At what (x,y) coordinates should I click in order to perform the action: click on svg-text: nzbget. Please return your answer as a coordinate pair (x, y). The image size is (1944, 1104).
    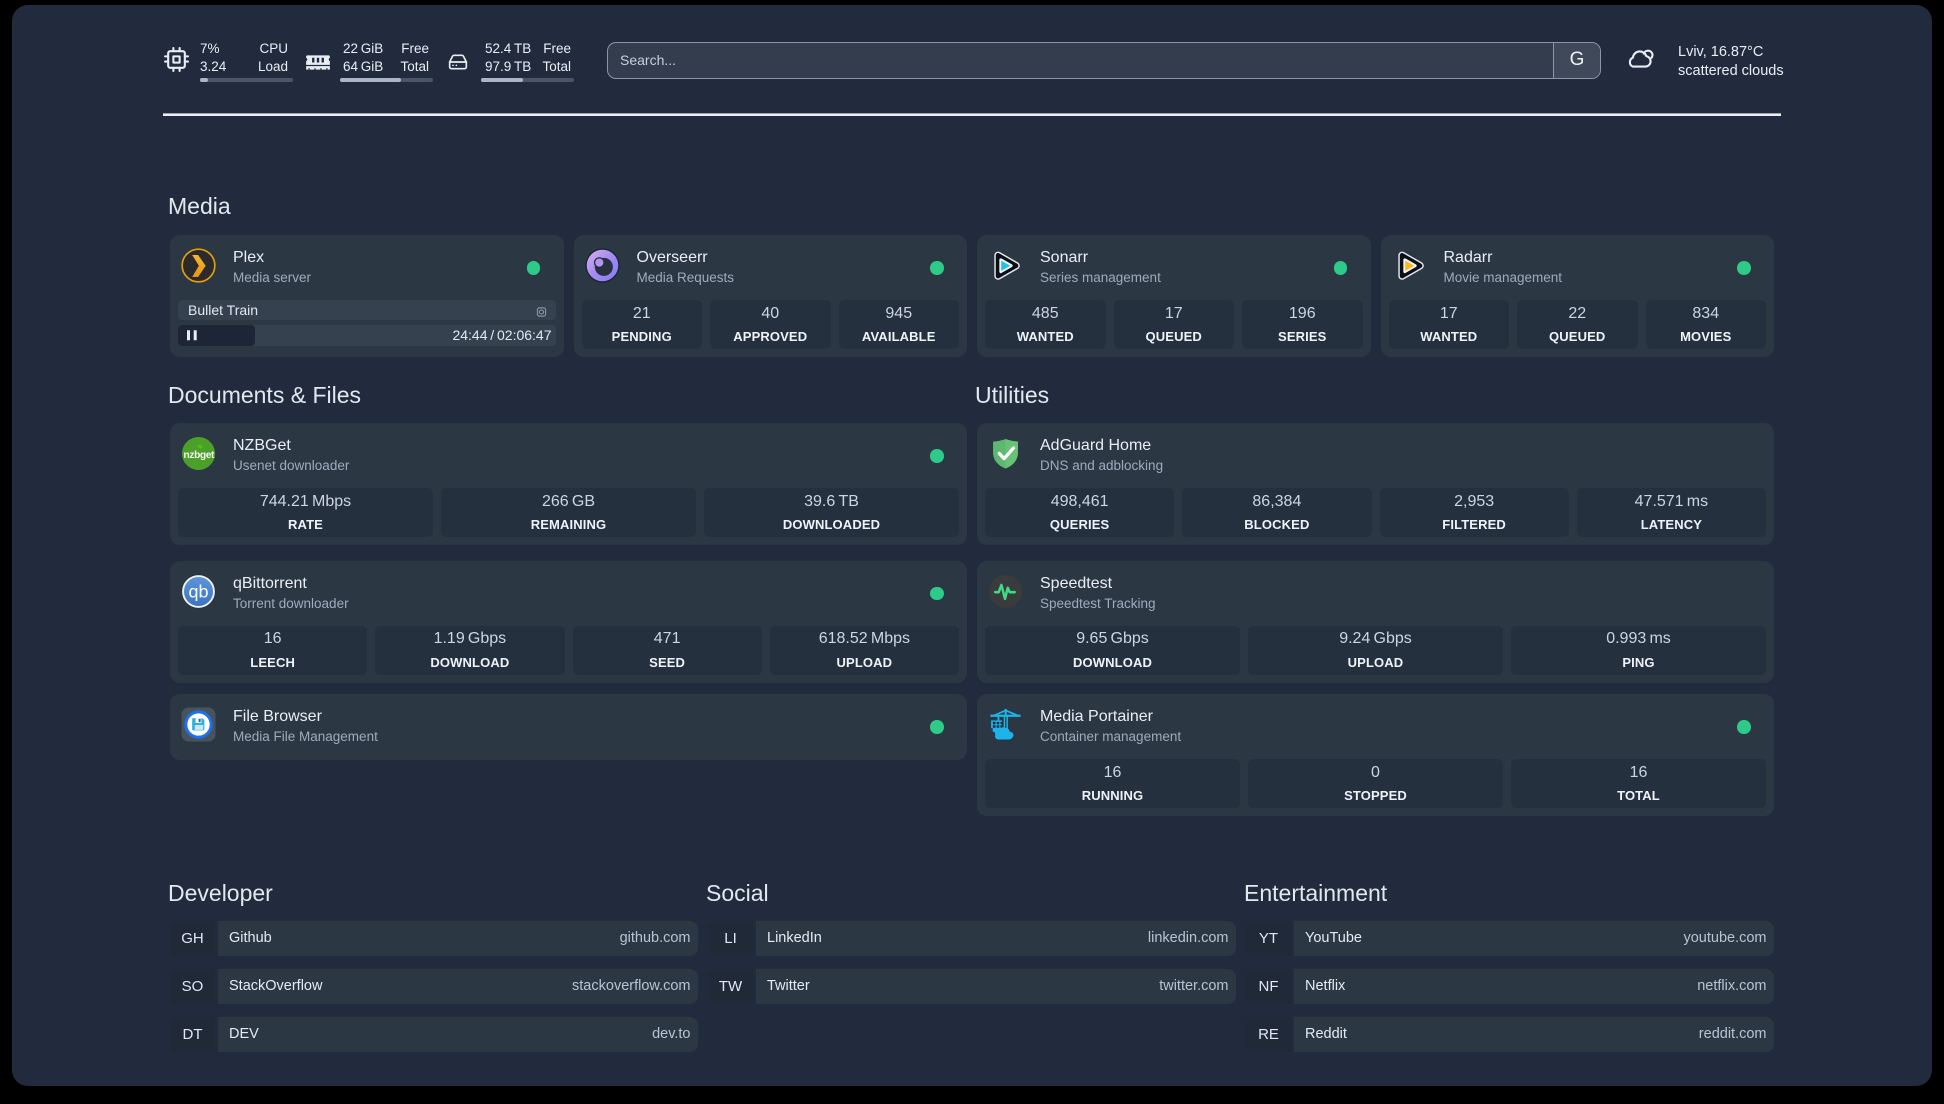
    Looking at the image, I should click on (199, 455).